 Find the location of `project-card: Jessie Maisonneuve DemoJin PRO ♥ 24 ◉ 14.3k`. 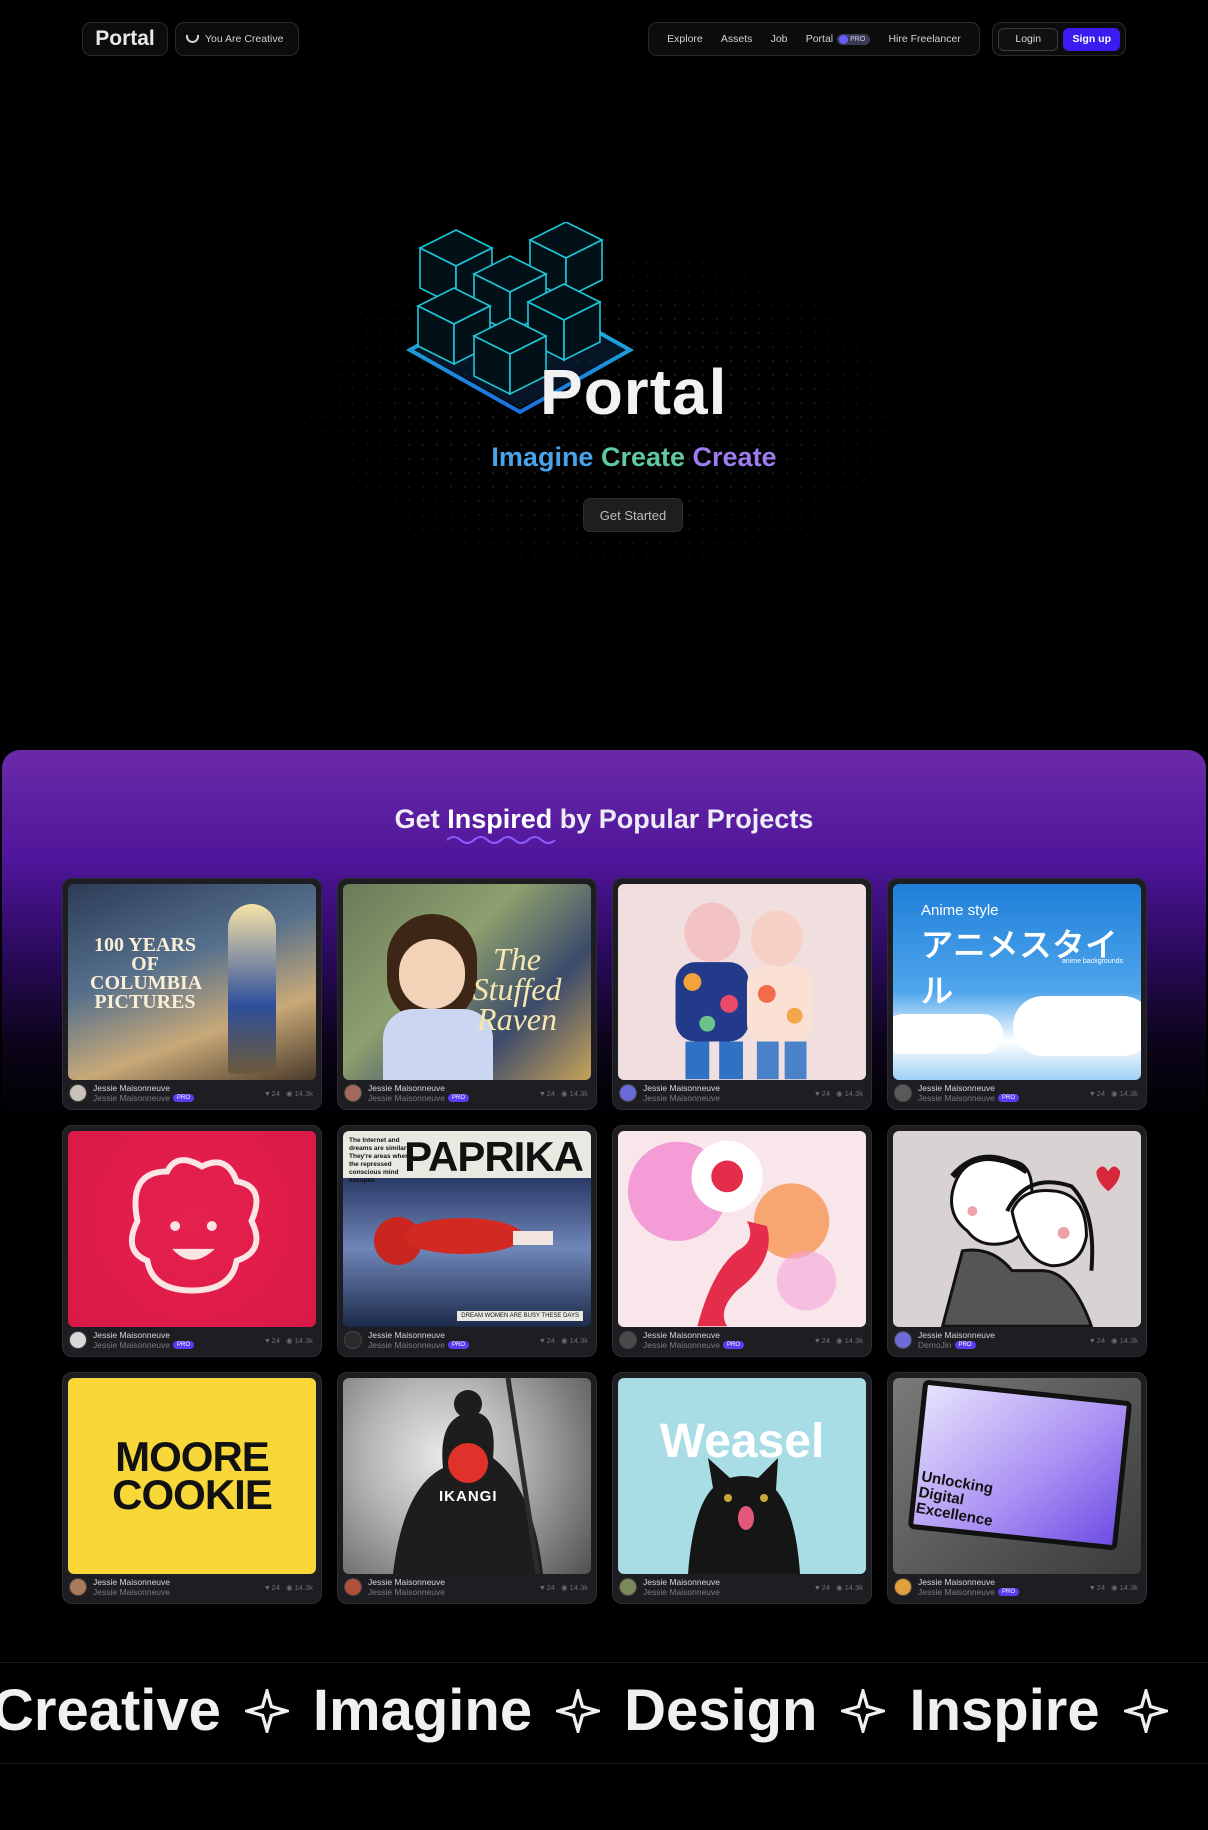

project-card: Jessie Maisonneuve DemoJin PRO ♥ 24 ◉ 14.3k is located at coordinates (1017, 1241).